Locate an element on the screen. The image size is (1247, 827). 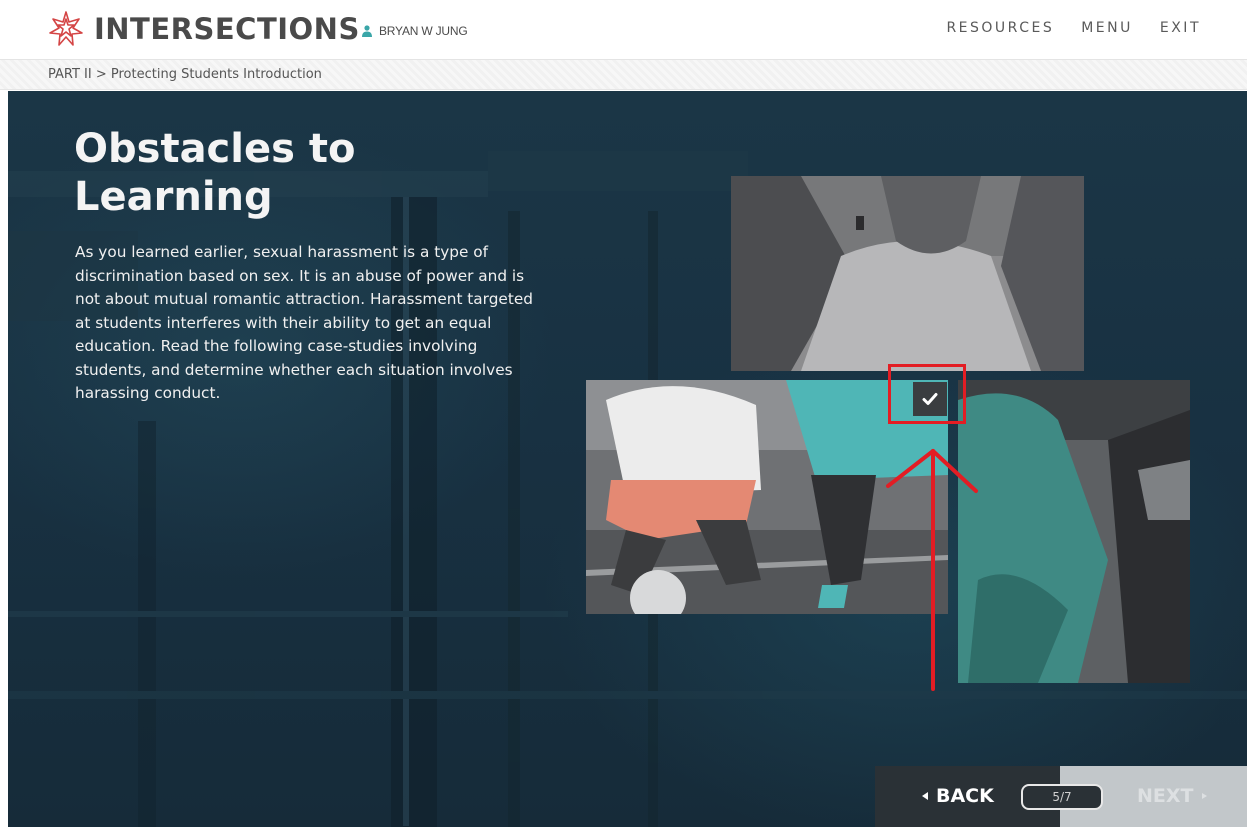
nav-menu-link: MENU is located at coordinates (1107, 28).